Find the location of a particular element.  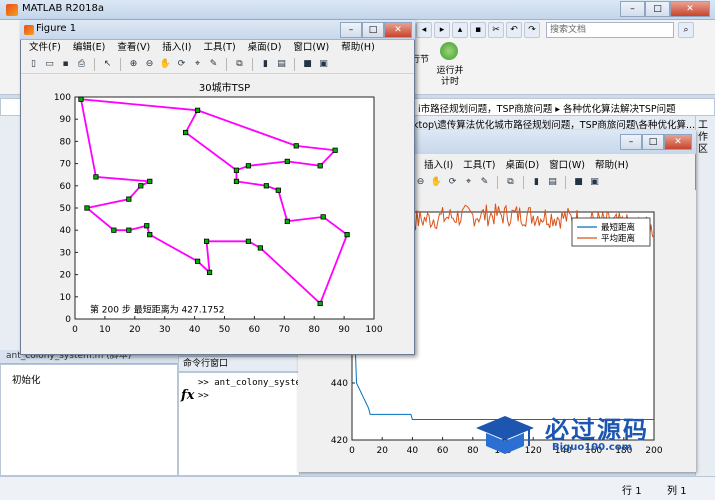

toolstrip-undo-icon: ↶ is located at coordinates (514, 30).